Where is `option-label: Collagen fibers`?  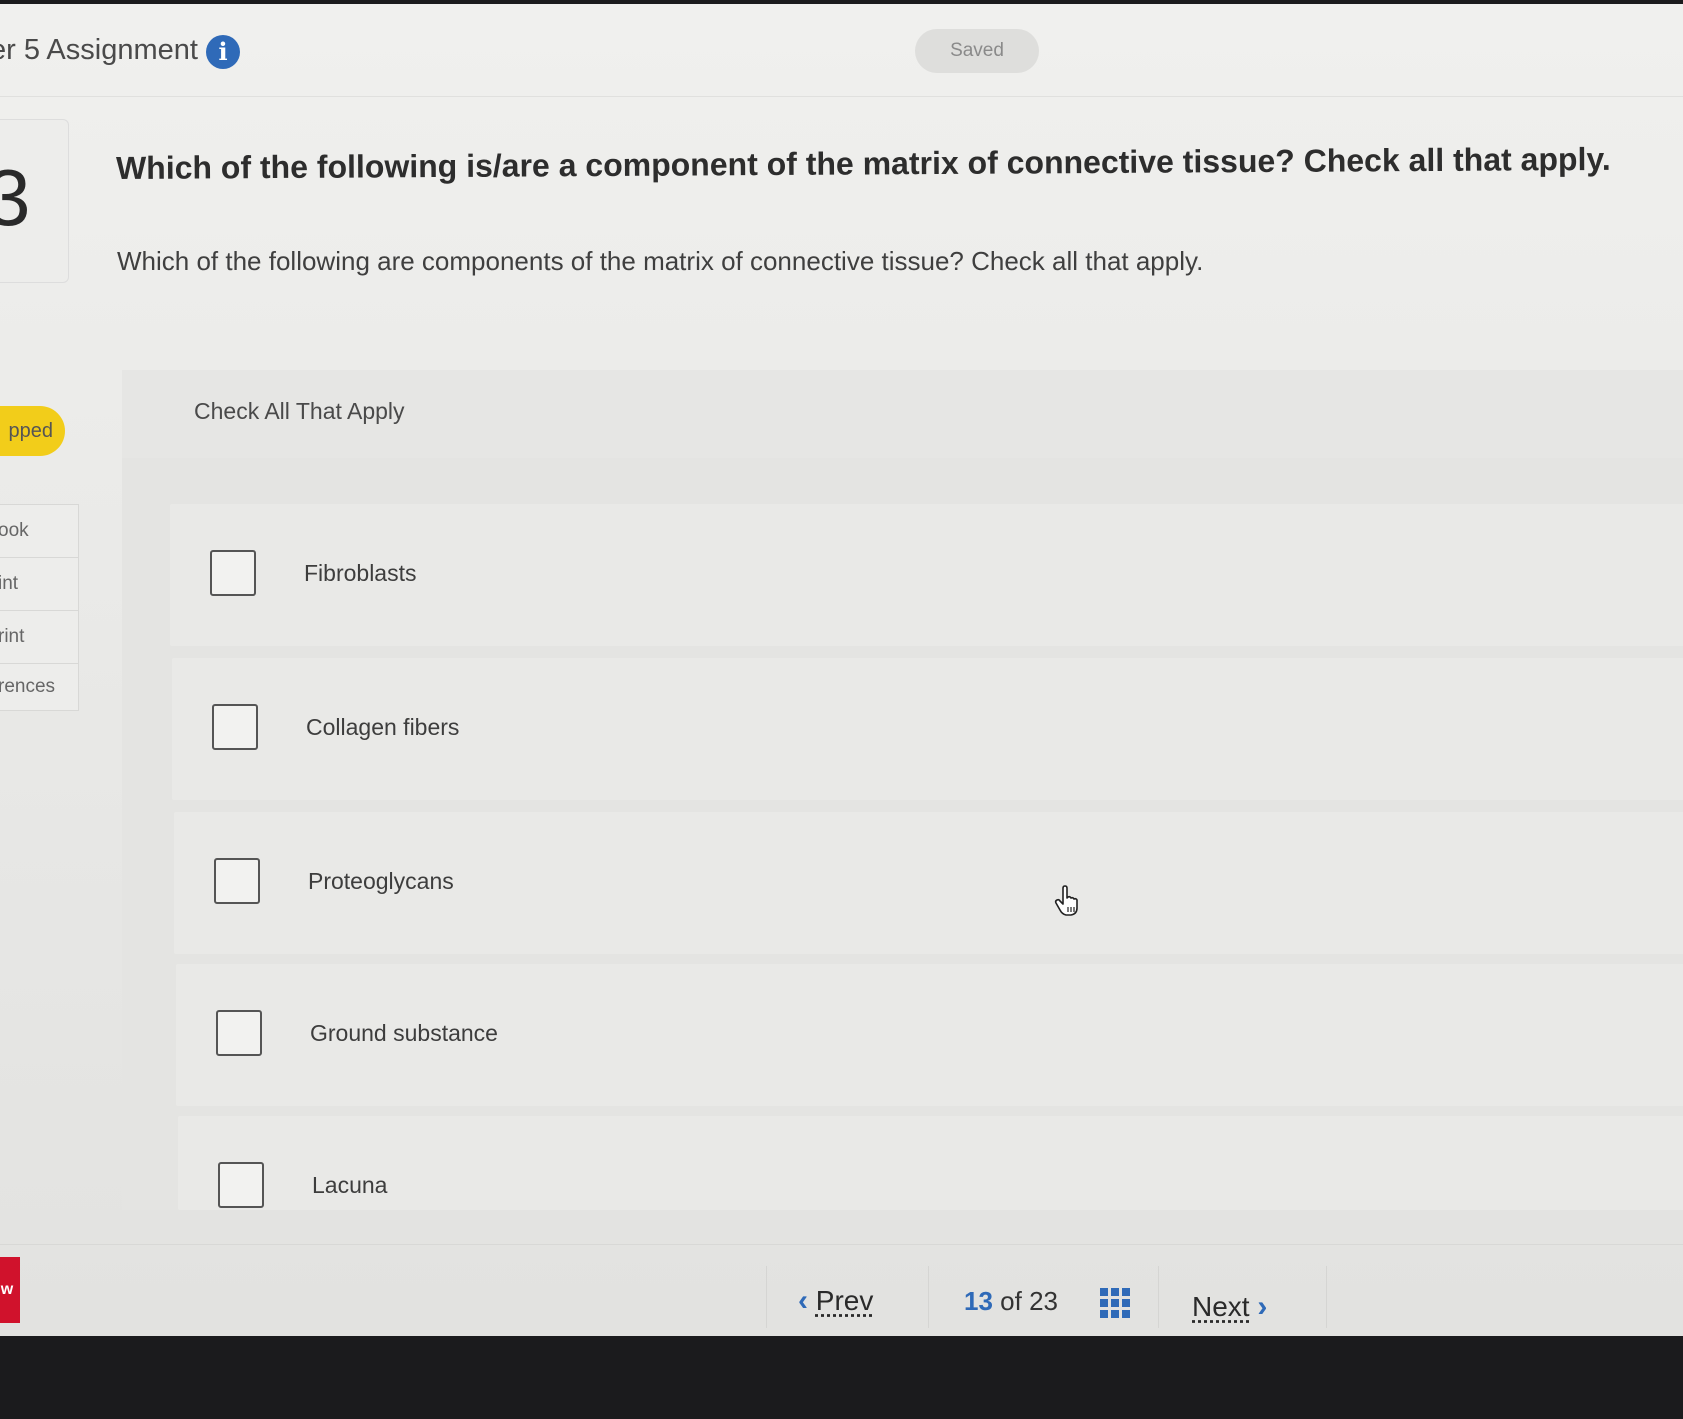 option-label: Collagen fibers is located at coordinates (383, 727).